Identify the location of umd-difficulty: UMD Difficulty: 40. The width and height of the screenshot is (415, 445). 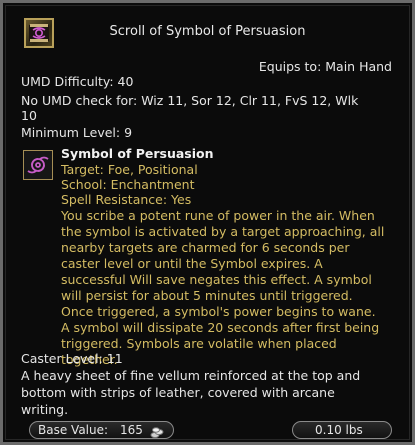
(77, 81).